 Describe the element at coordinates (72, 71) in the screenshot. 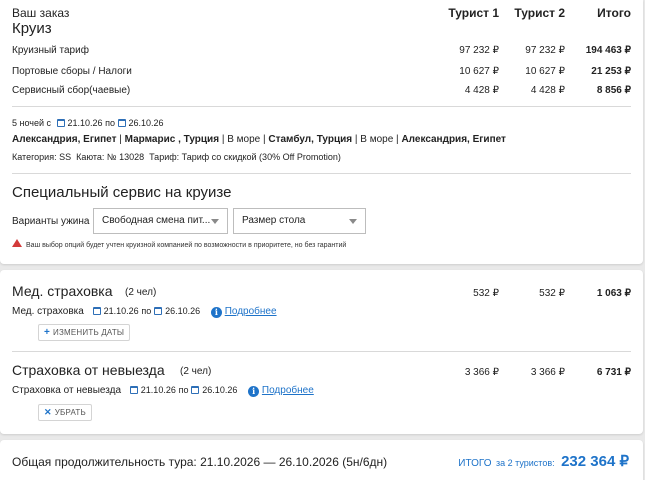

I see `price-row-label: Портовые сборы / Налоги` at that location.